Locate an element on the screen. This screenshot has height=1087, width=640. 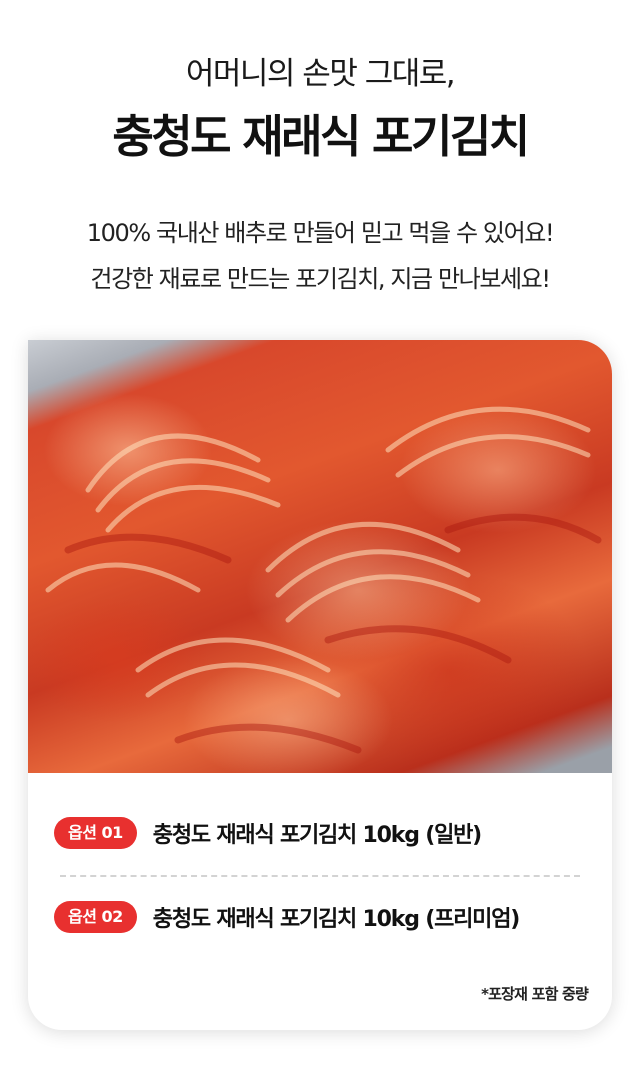
subtitle: 어머니의 손맛 그대로, is located at coordinates (320, 74).